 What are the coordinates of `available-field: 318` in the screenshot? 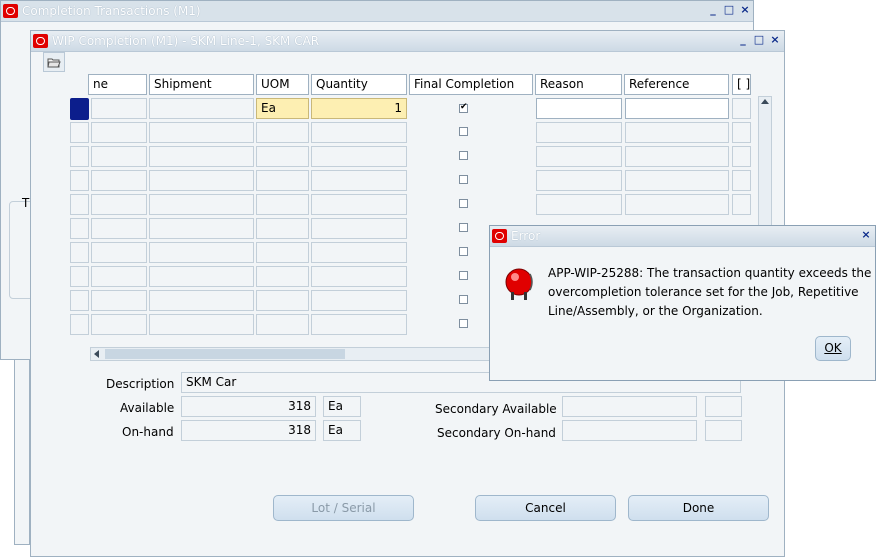 It's located at (248, 406).